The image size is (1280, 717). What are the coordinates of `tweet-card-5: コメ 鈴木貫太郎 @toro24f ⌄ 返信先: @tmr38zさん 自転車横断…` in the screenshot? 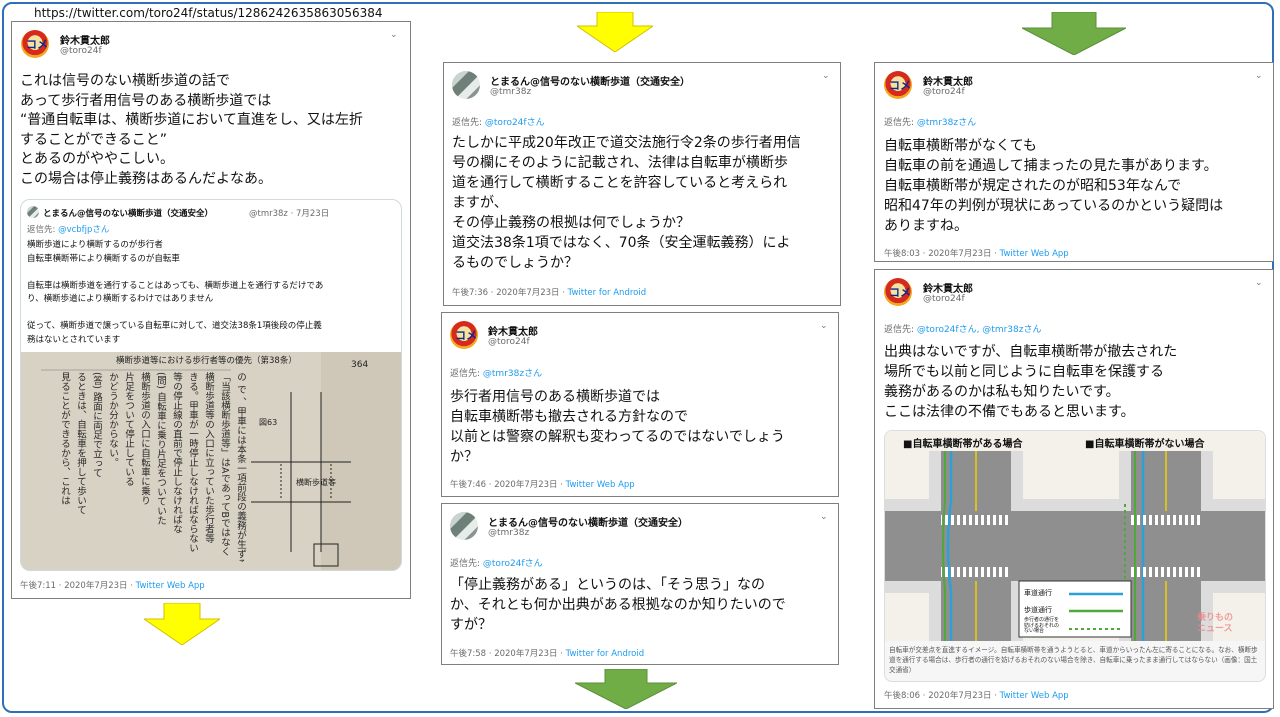 It's located at (1074, 162).